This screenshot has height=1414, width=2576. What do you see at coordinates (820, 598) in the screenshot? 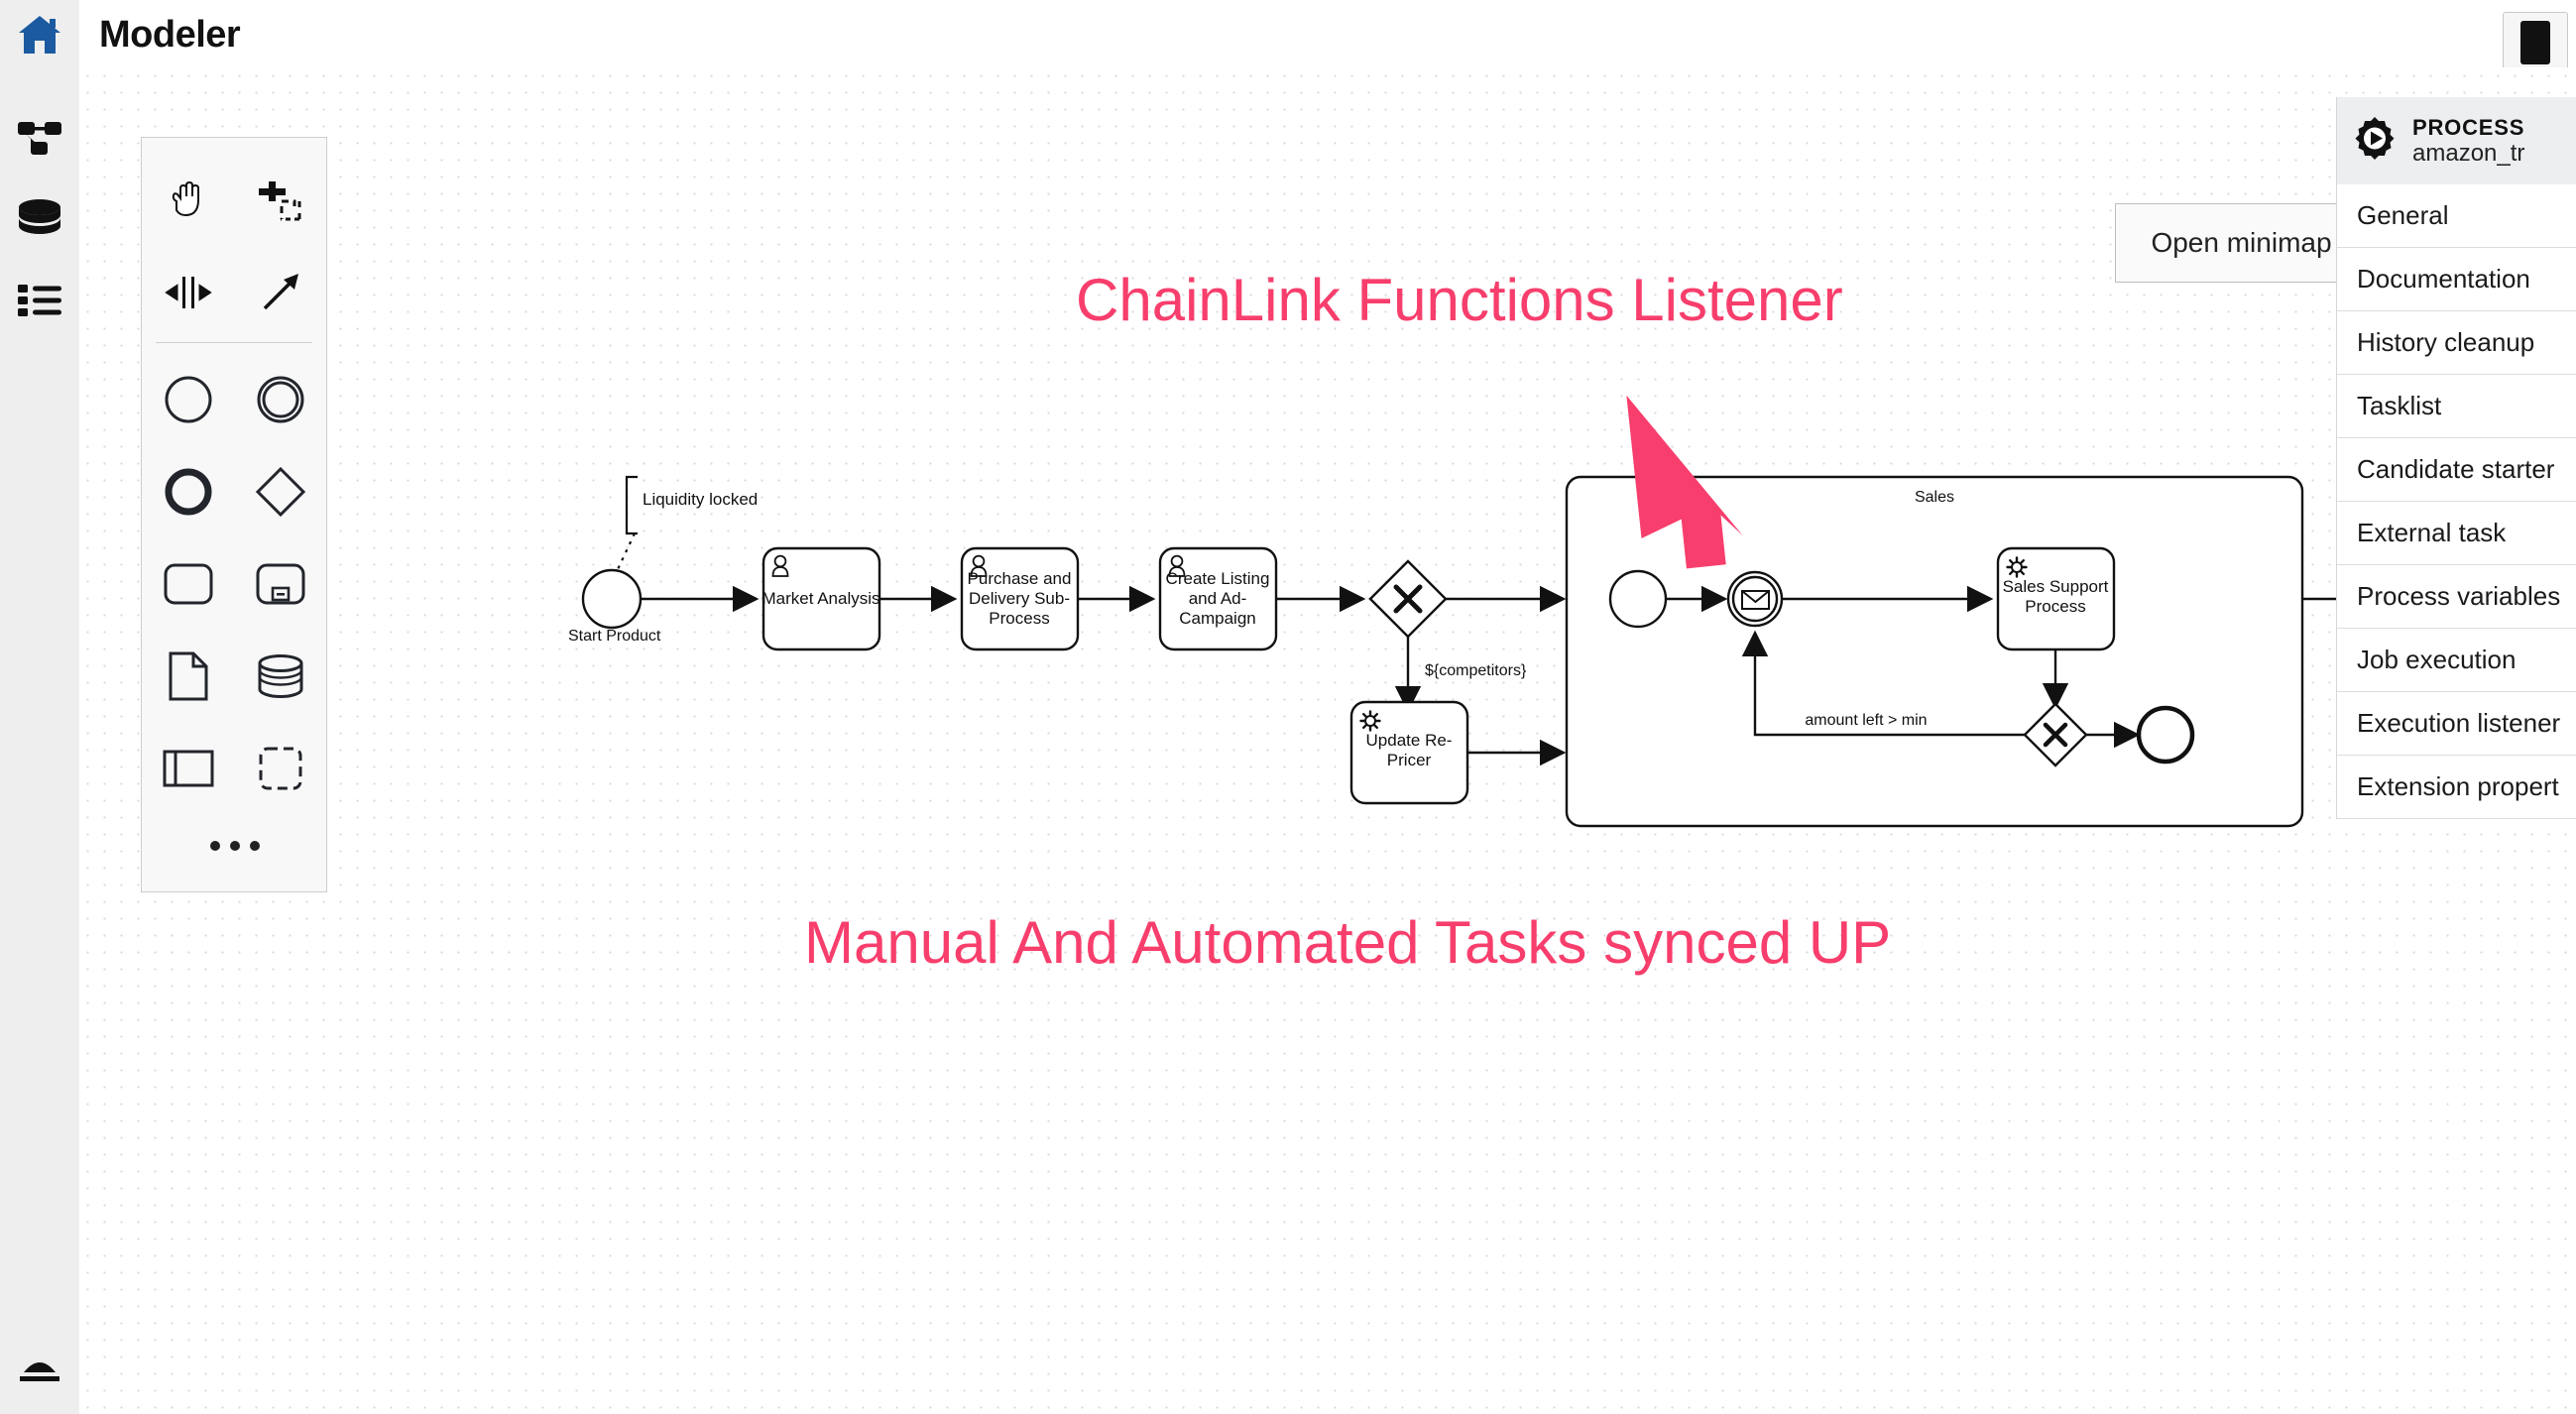
I see `task-market-analysis-label: Market Analysis` at bounding box center [820, 598].